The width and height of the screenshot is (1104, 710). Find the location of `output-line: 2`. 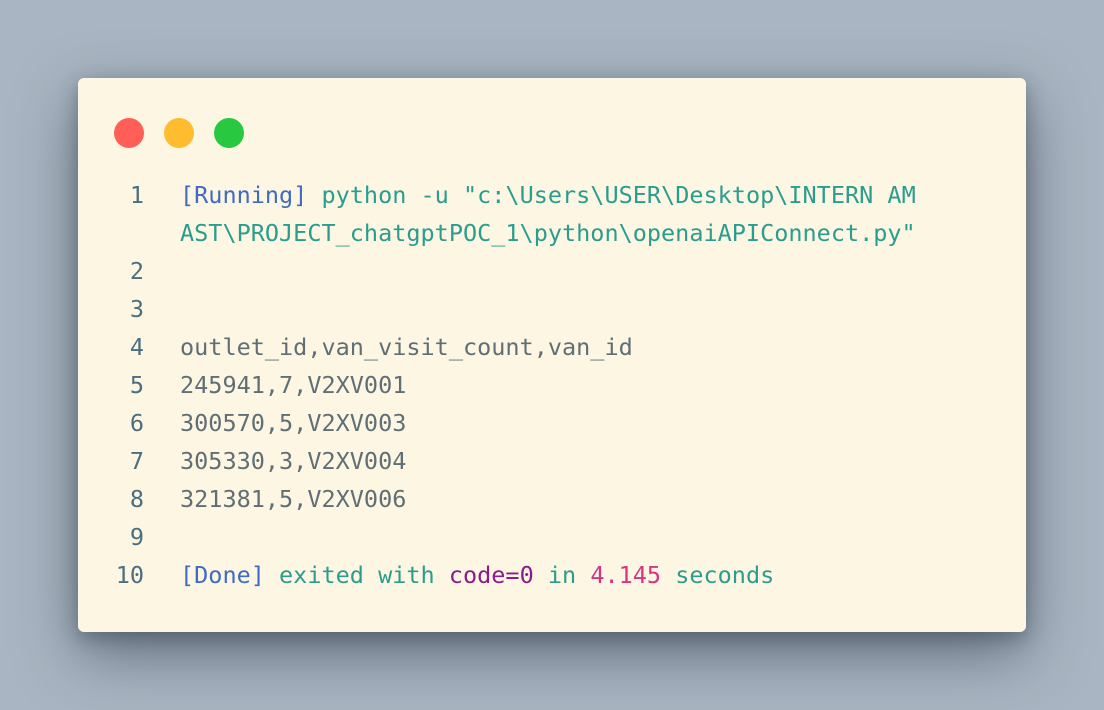

output-line: 2 is located at coordinates (552, 271).